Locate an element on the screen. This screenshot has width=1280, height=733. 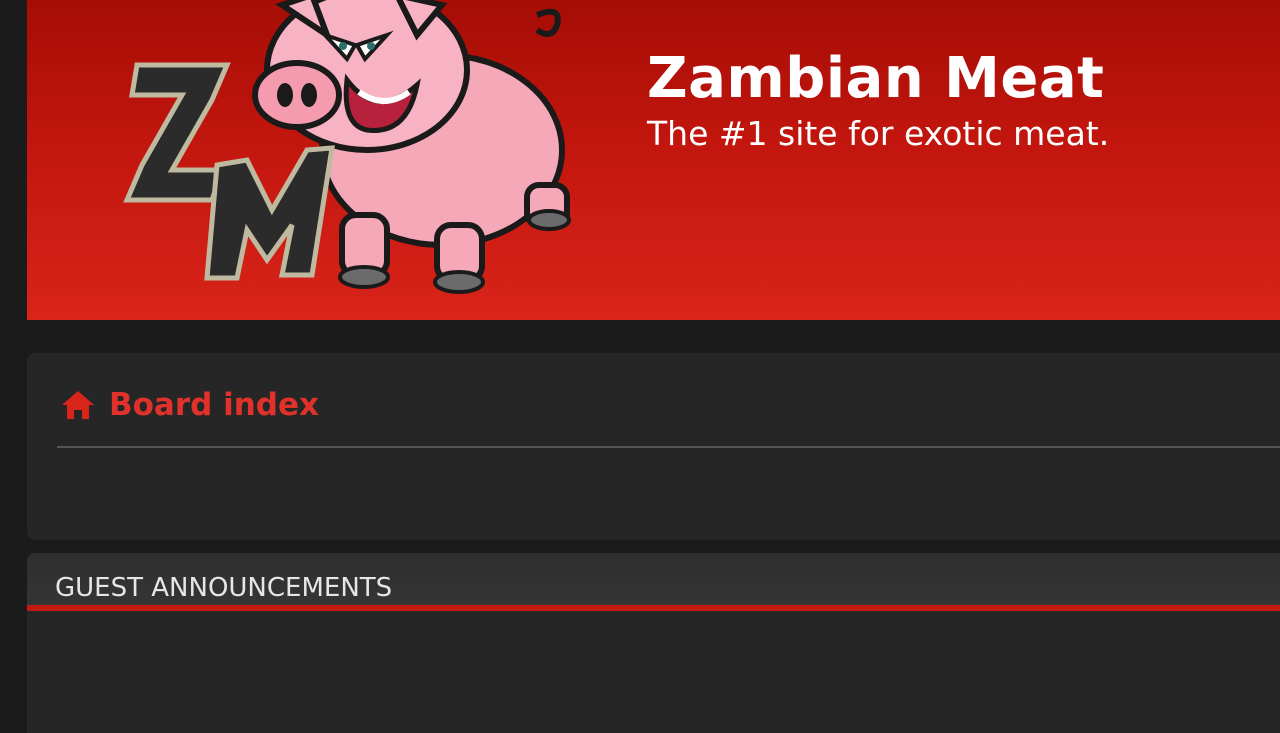
divider is located at coordinates (668, 447).